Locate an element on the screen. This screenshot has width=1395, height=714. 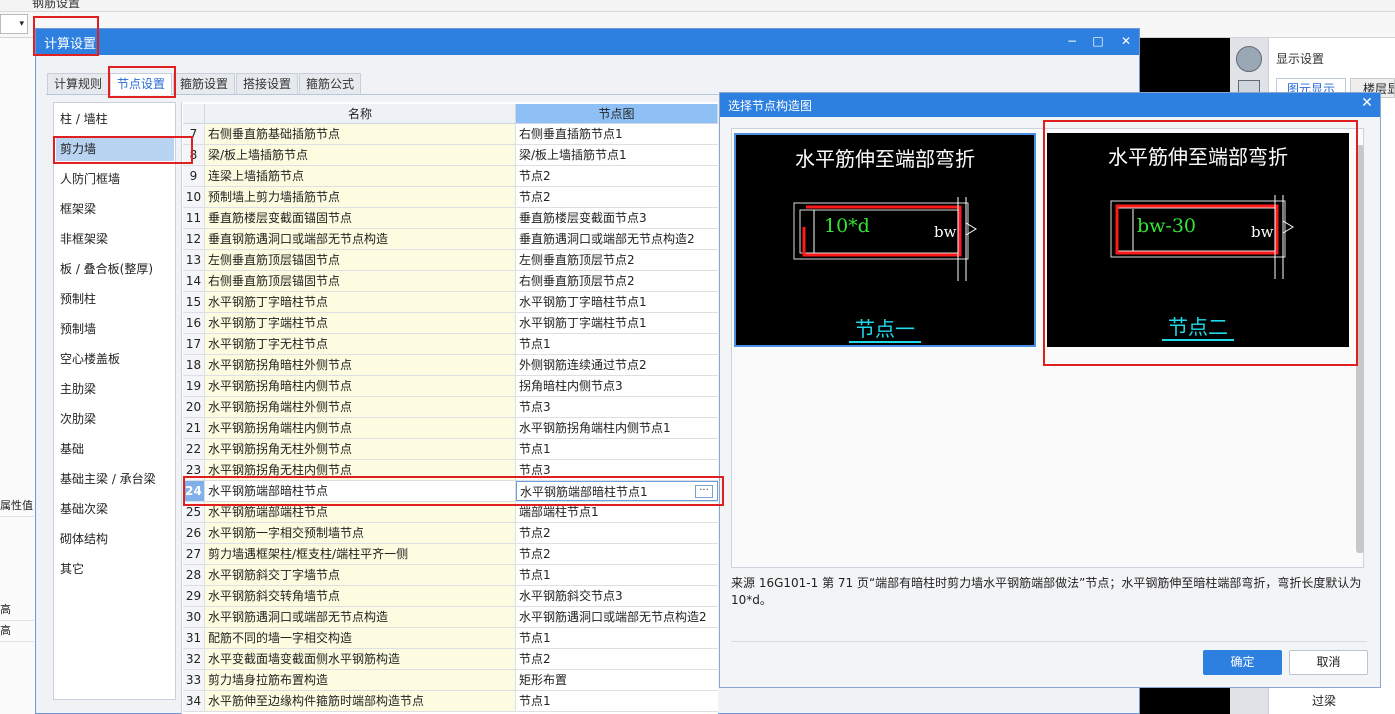
table-row: 26 水平钢筋一字相交预制墙节点 节点2 is located at coordinates (450, 533).